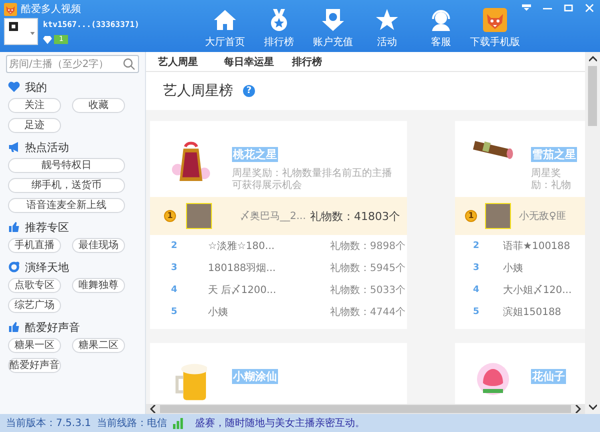 Image resolution: width=600 pixels, height=432 pixels. Describe the element at coordinates (493, 379) in the screenshot. I see `flower-drawing` at that location.